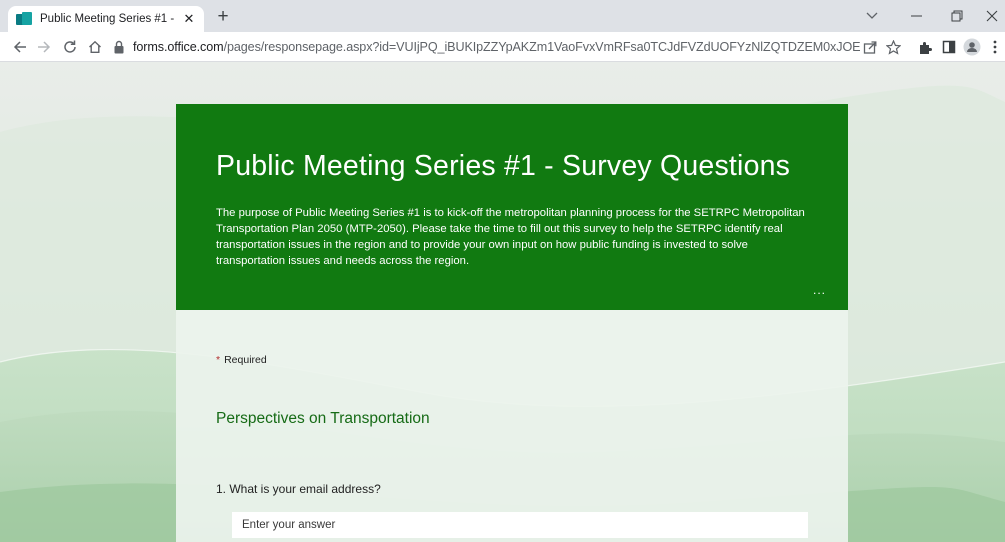  What do you see at coordinates (20, 47) in the screenshot?
I see `back-icon` at bounding box center [20, 47].